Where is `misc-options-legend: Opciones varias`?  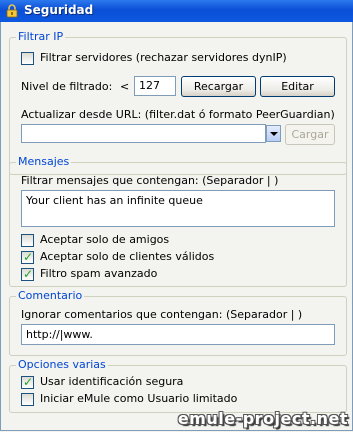
misc-options-legend: Opciones varias is located at coordinates (62, 365).